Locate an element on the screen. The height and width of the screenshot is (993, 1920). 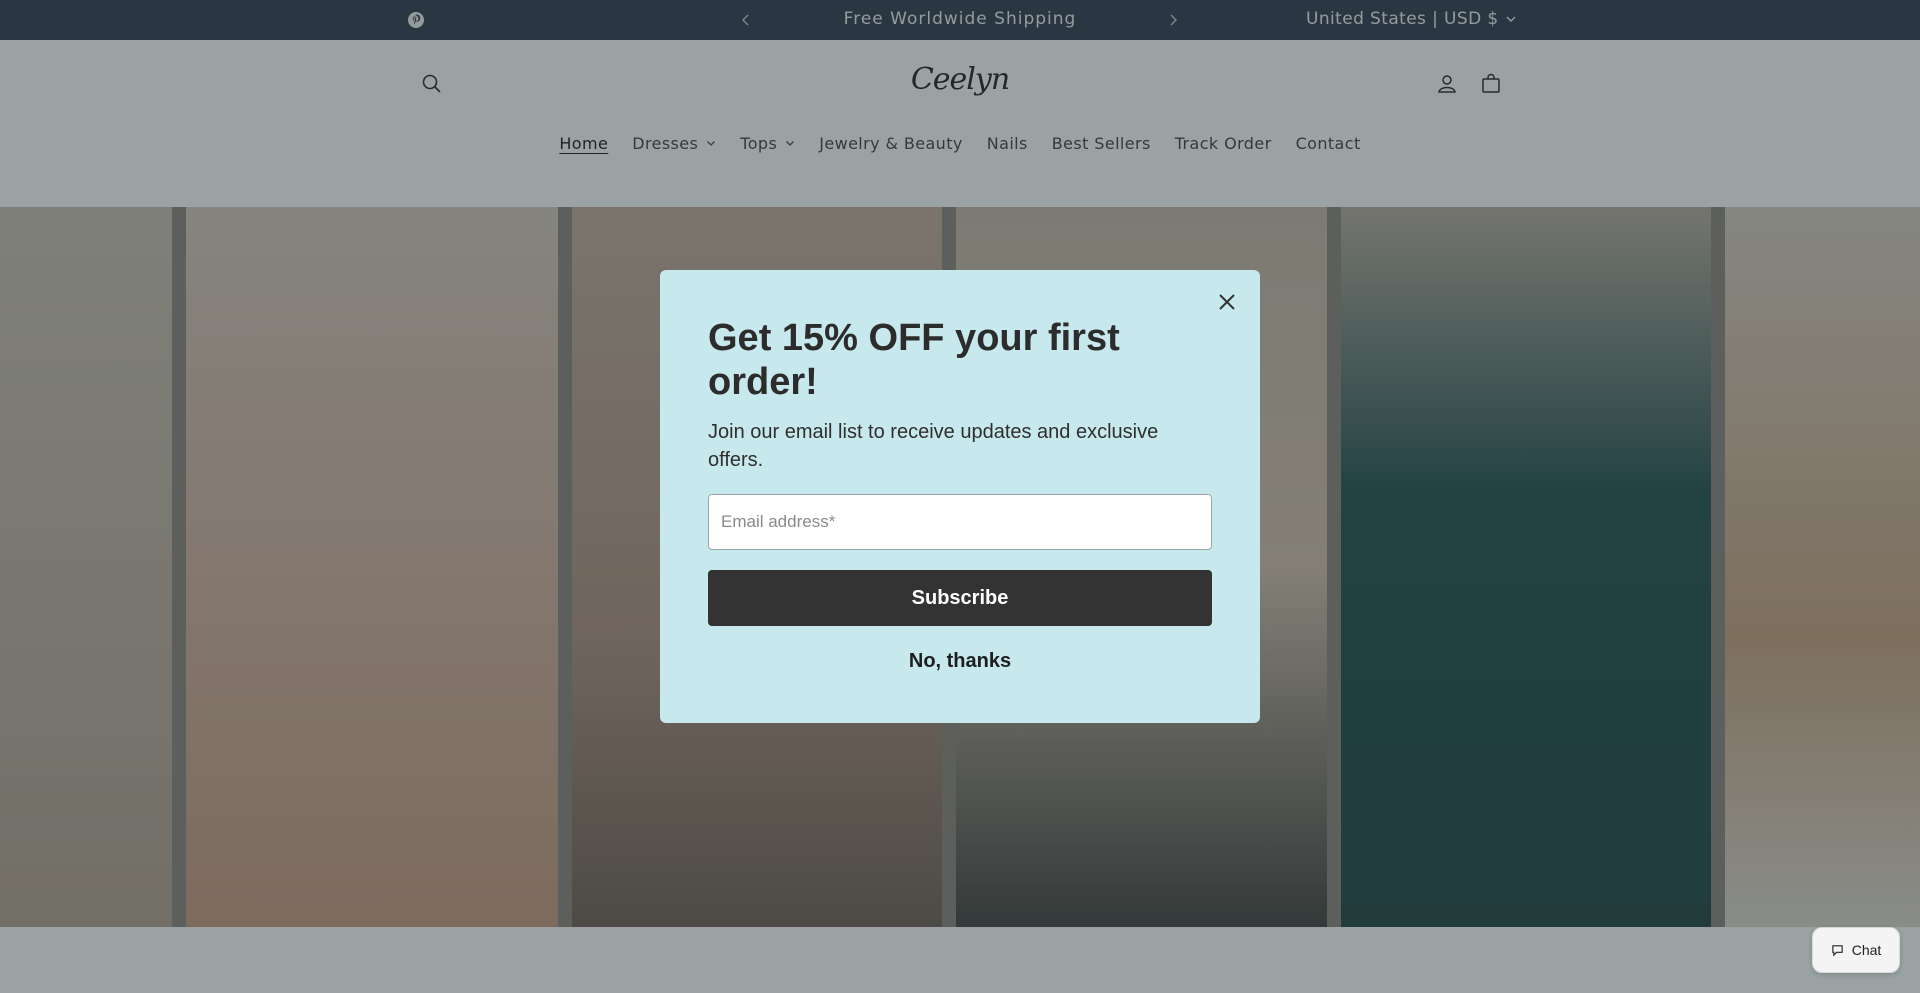
chat-bubble-icon is located at coordinates (1837, 950).